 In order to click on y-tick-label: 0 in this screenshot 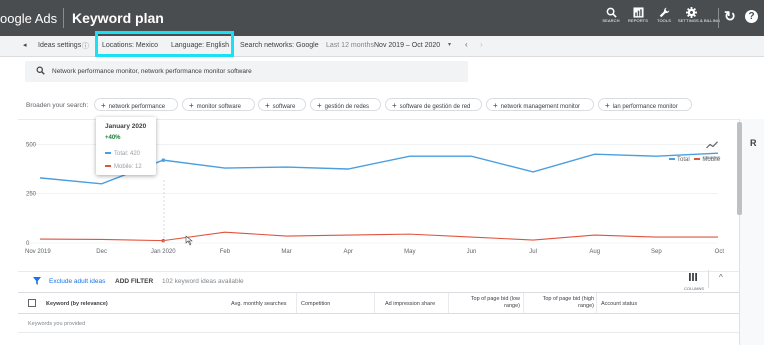, I will do `click(28, 244)`.